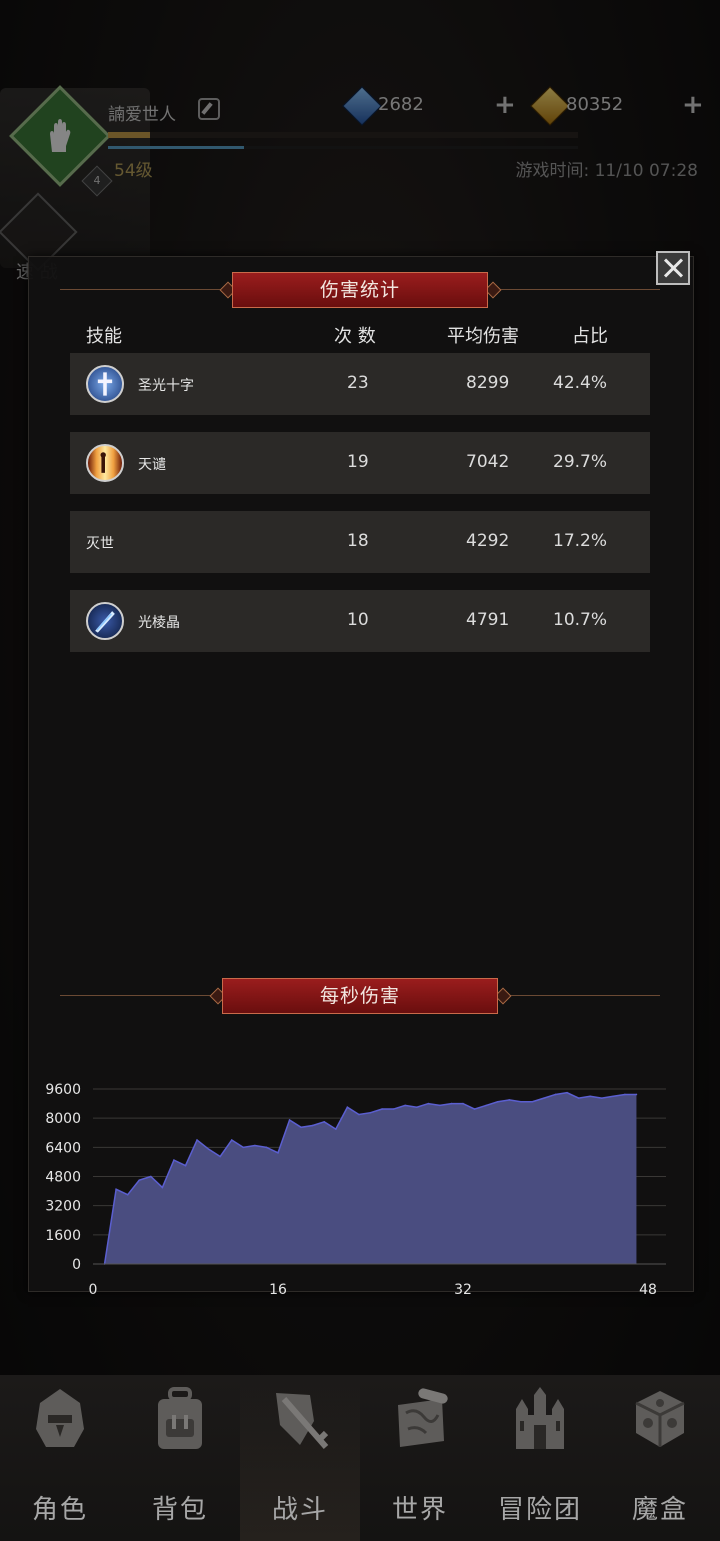  I want to click on banner-line-right, so click(579, 289).